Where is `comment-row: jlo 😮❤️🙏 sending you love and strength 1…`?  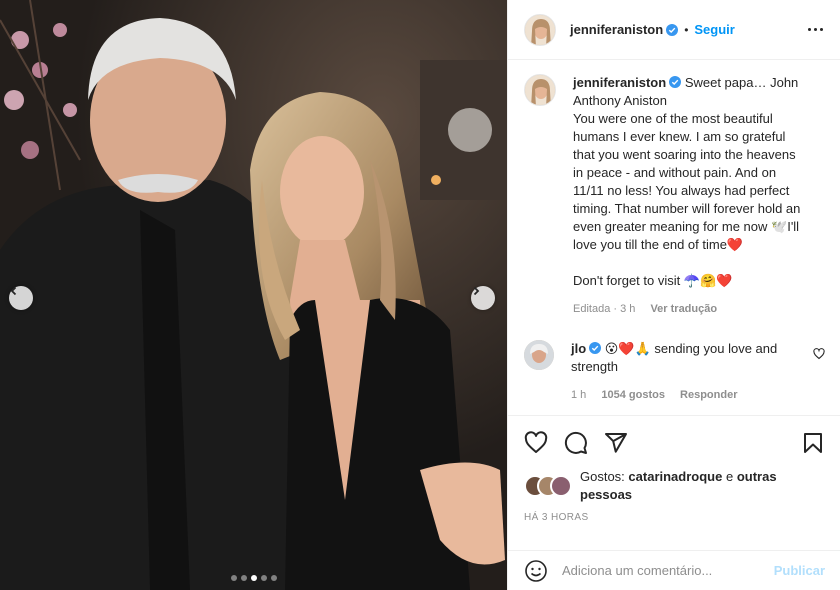 comment-row: jlo 😮❤️🙏 sending you love and strength 1… is located at coordinates (674, 372).